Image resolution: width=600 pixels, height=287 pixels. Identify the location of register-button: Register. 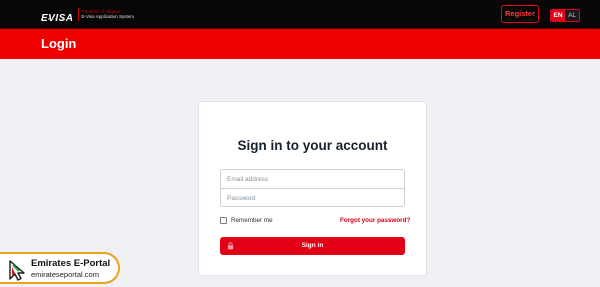
(520, 14).